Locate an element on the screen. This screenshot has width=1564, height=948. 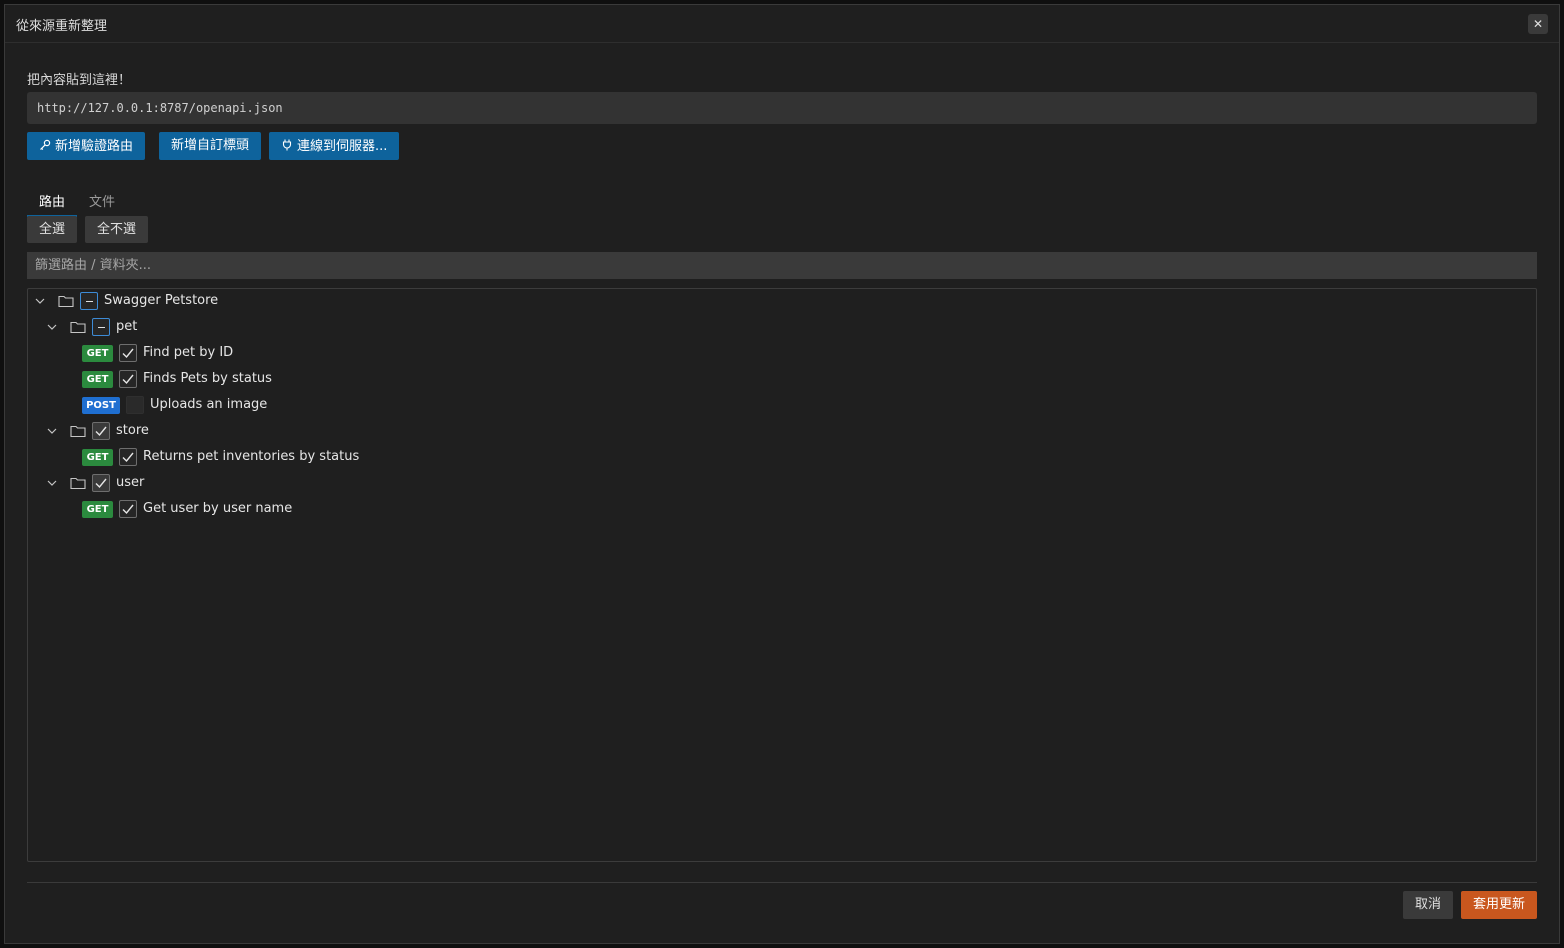
tree-root-label: Swagger Petstore is located at coordinates (161, 300).